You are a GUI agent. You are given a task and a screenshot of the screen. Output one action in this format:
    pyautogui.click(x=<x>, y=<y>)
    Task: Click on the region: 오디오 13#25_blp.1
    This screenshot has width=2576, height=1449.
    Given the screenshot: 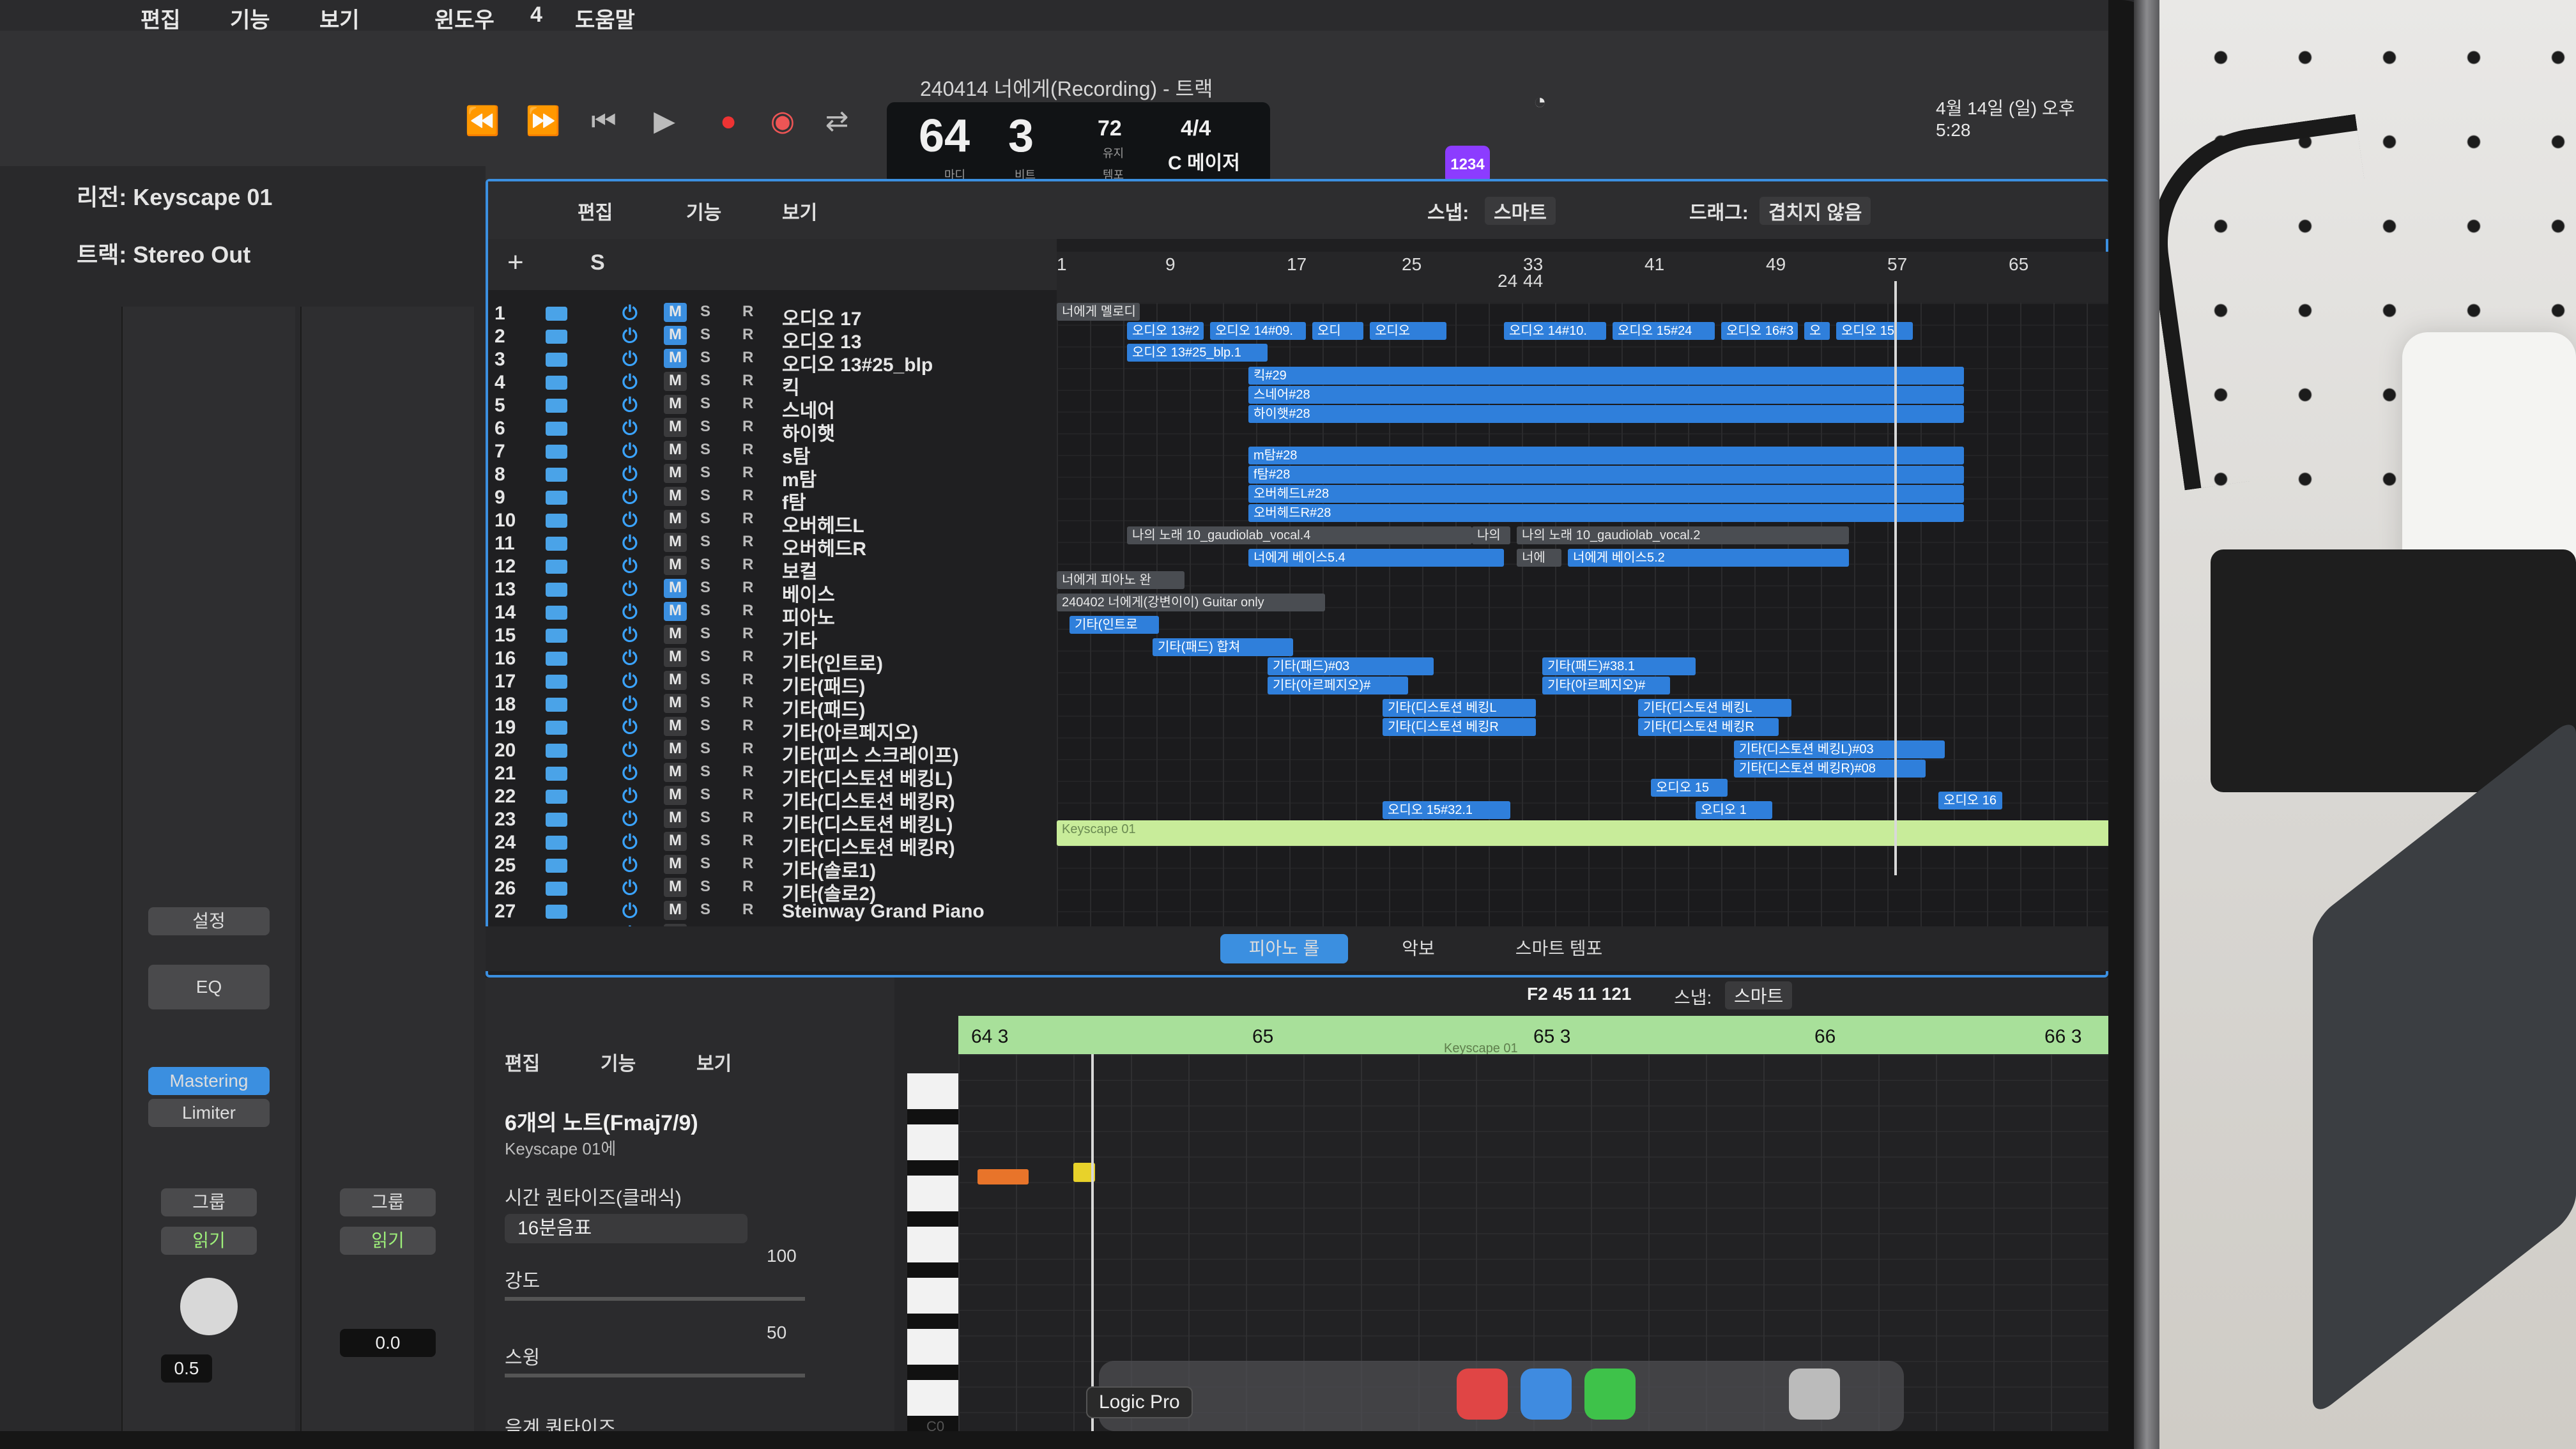 What is the action you would take?
    pyautogui.click(x=1197, y=353)
    